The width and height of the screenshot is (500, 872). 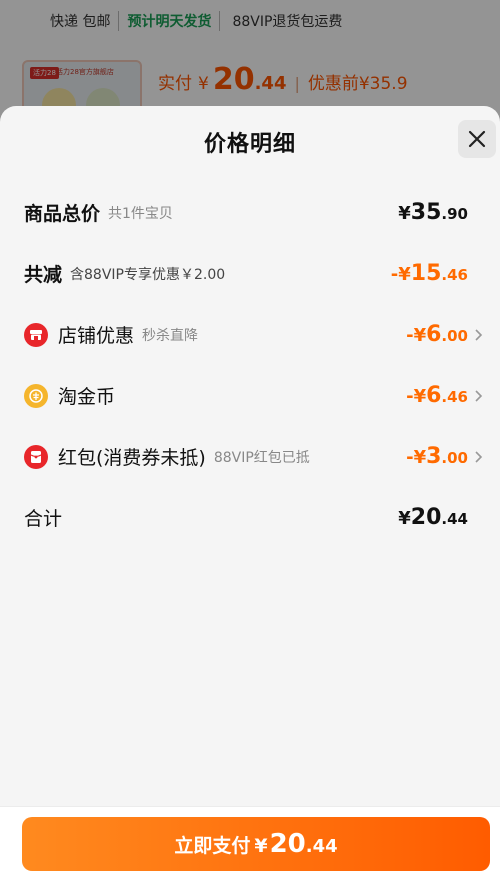 I want to click on close-button, so click(x=477, y=139).